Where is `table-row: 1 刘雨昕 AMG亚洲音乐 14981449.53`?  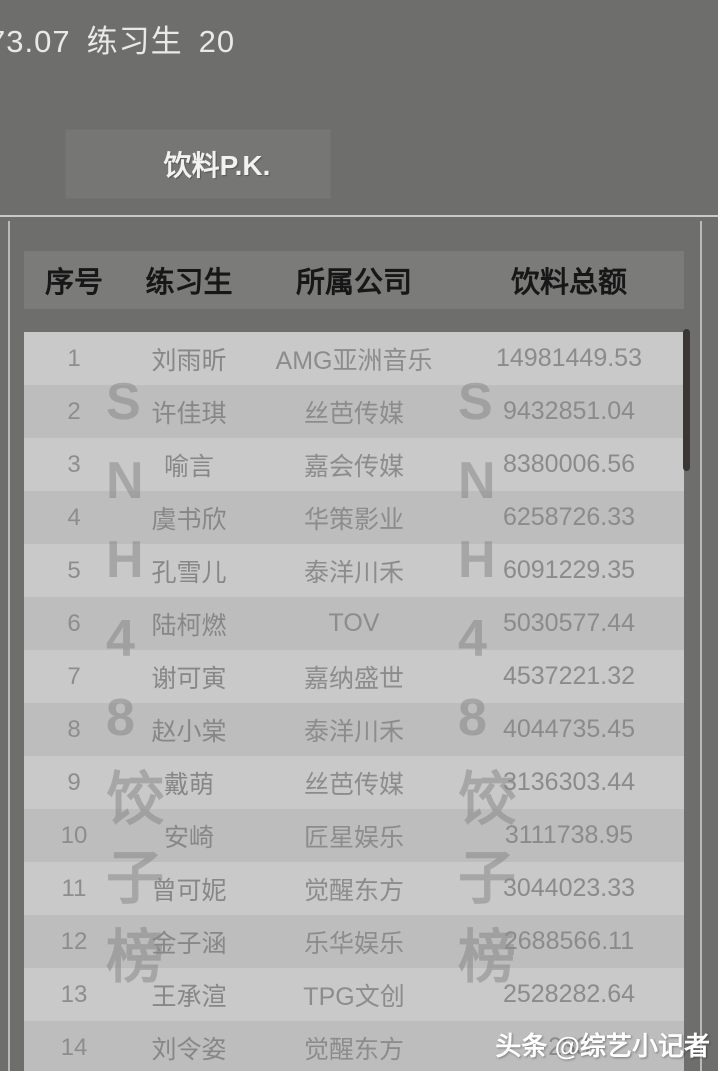 table-row: 1 刘雨昕 AMG亚洲音乐 14981449.53 is located at coordinates (354, 358).